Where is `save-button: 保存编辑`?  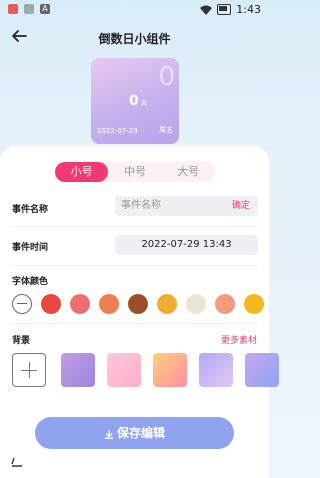 save-button: 保存编辑 is located at coordinates (134, 433).